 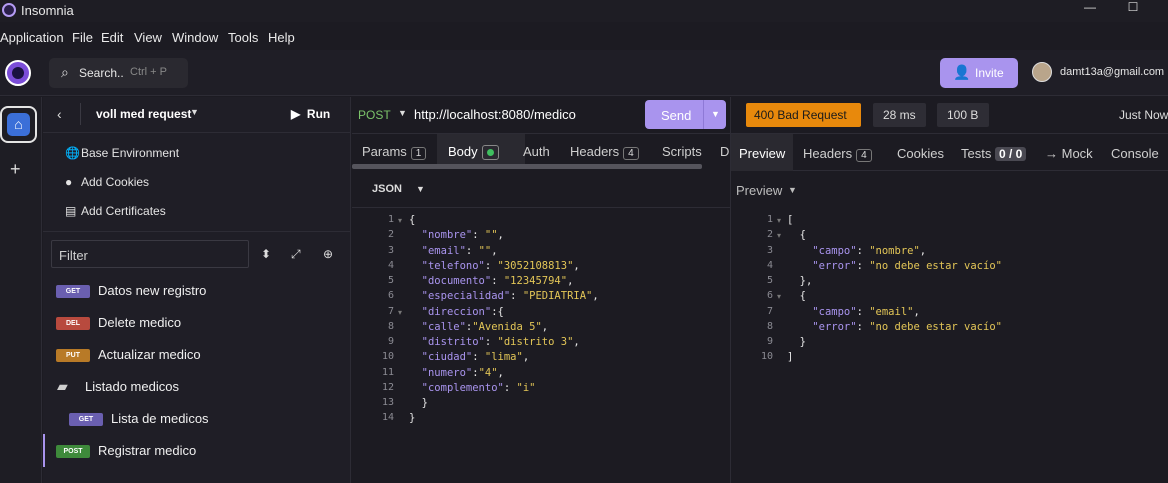 I want to click on line-number: 7, so click(x=390, y=311).